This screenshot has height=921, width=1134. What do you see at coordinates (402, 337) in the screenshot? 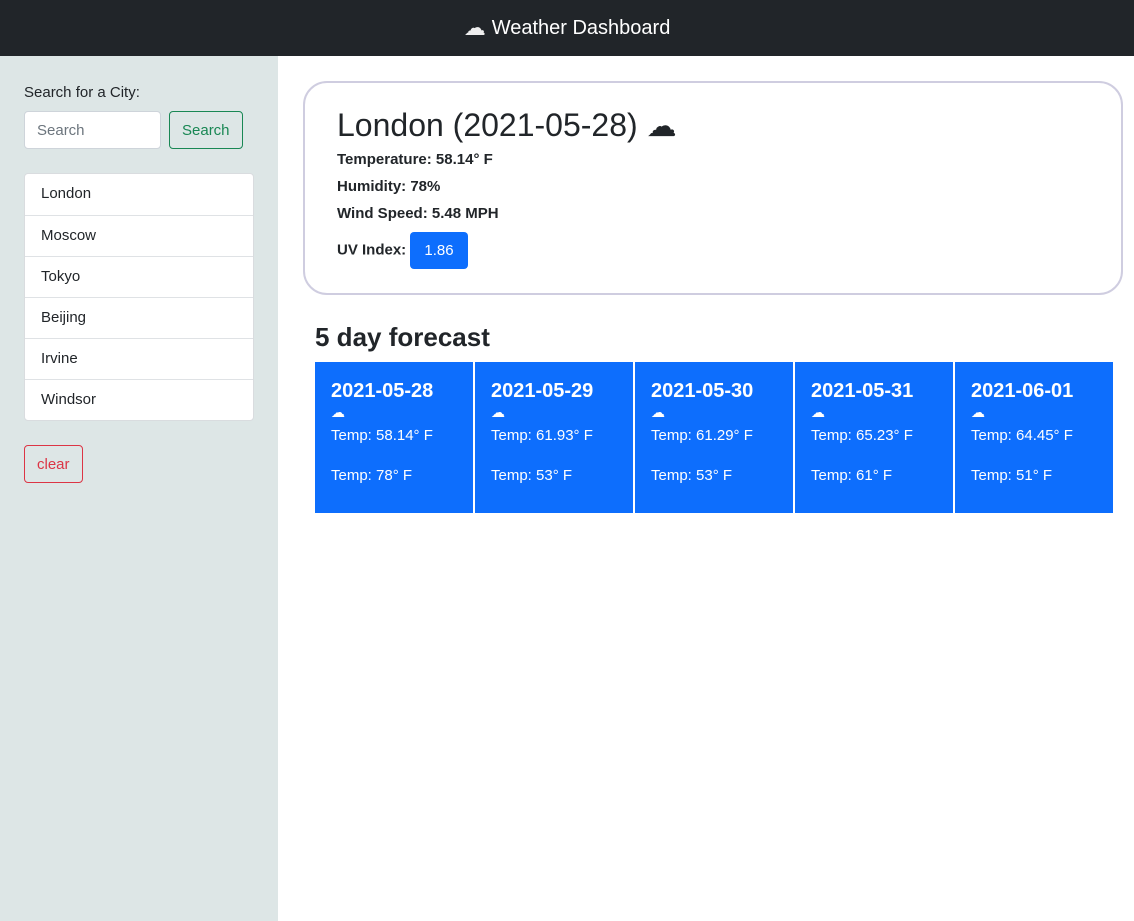
I see `forecast-heading: 5 day forecast` at bounding box center [402, 337].